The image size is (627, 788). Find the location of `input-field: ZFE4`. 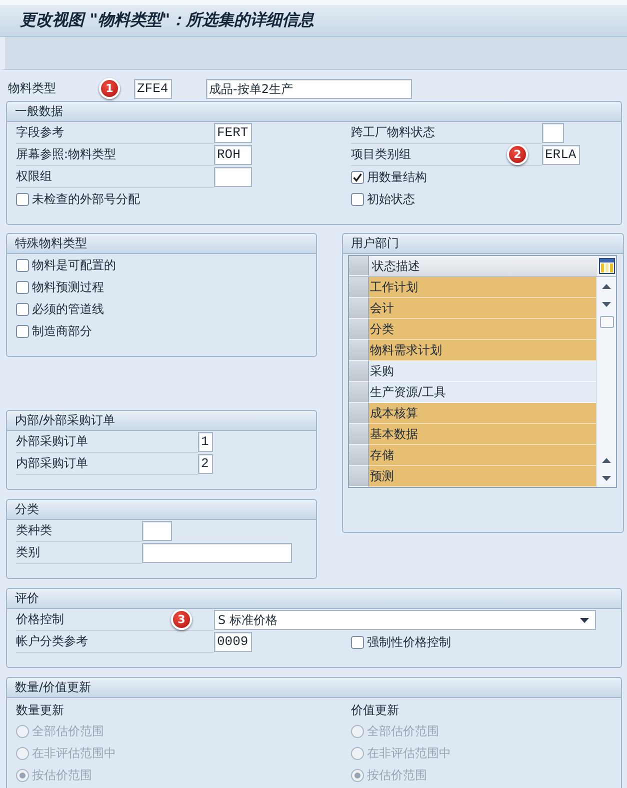

input-field: ZFE4 is located at coordinates (153, 89).